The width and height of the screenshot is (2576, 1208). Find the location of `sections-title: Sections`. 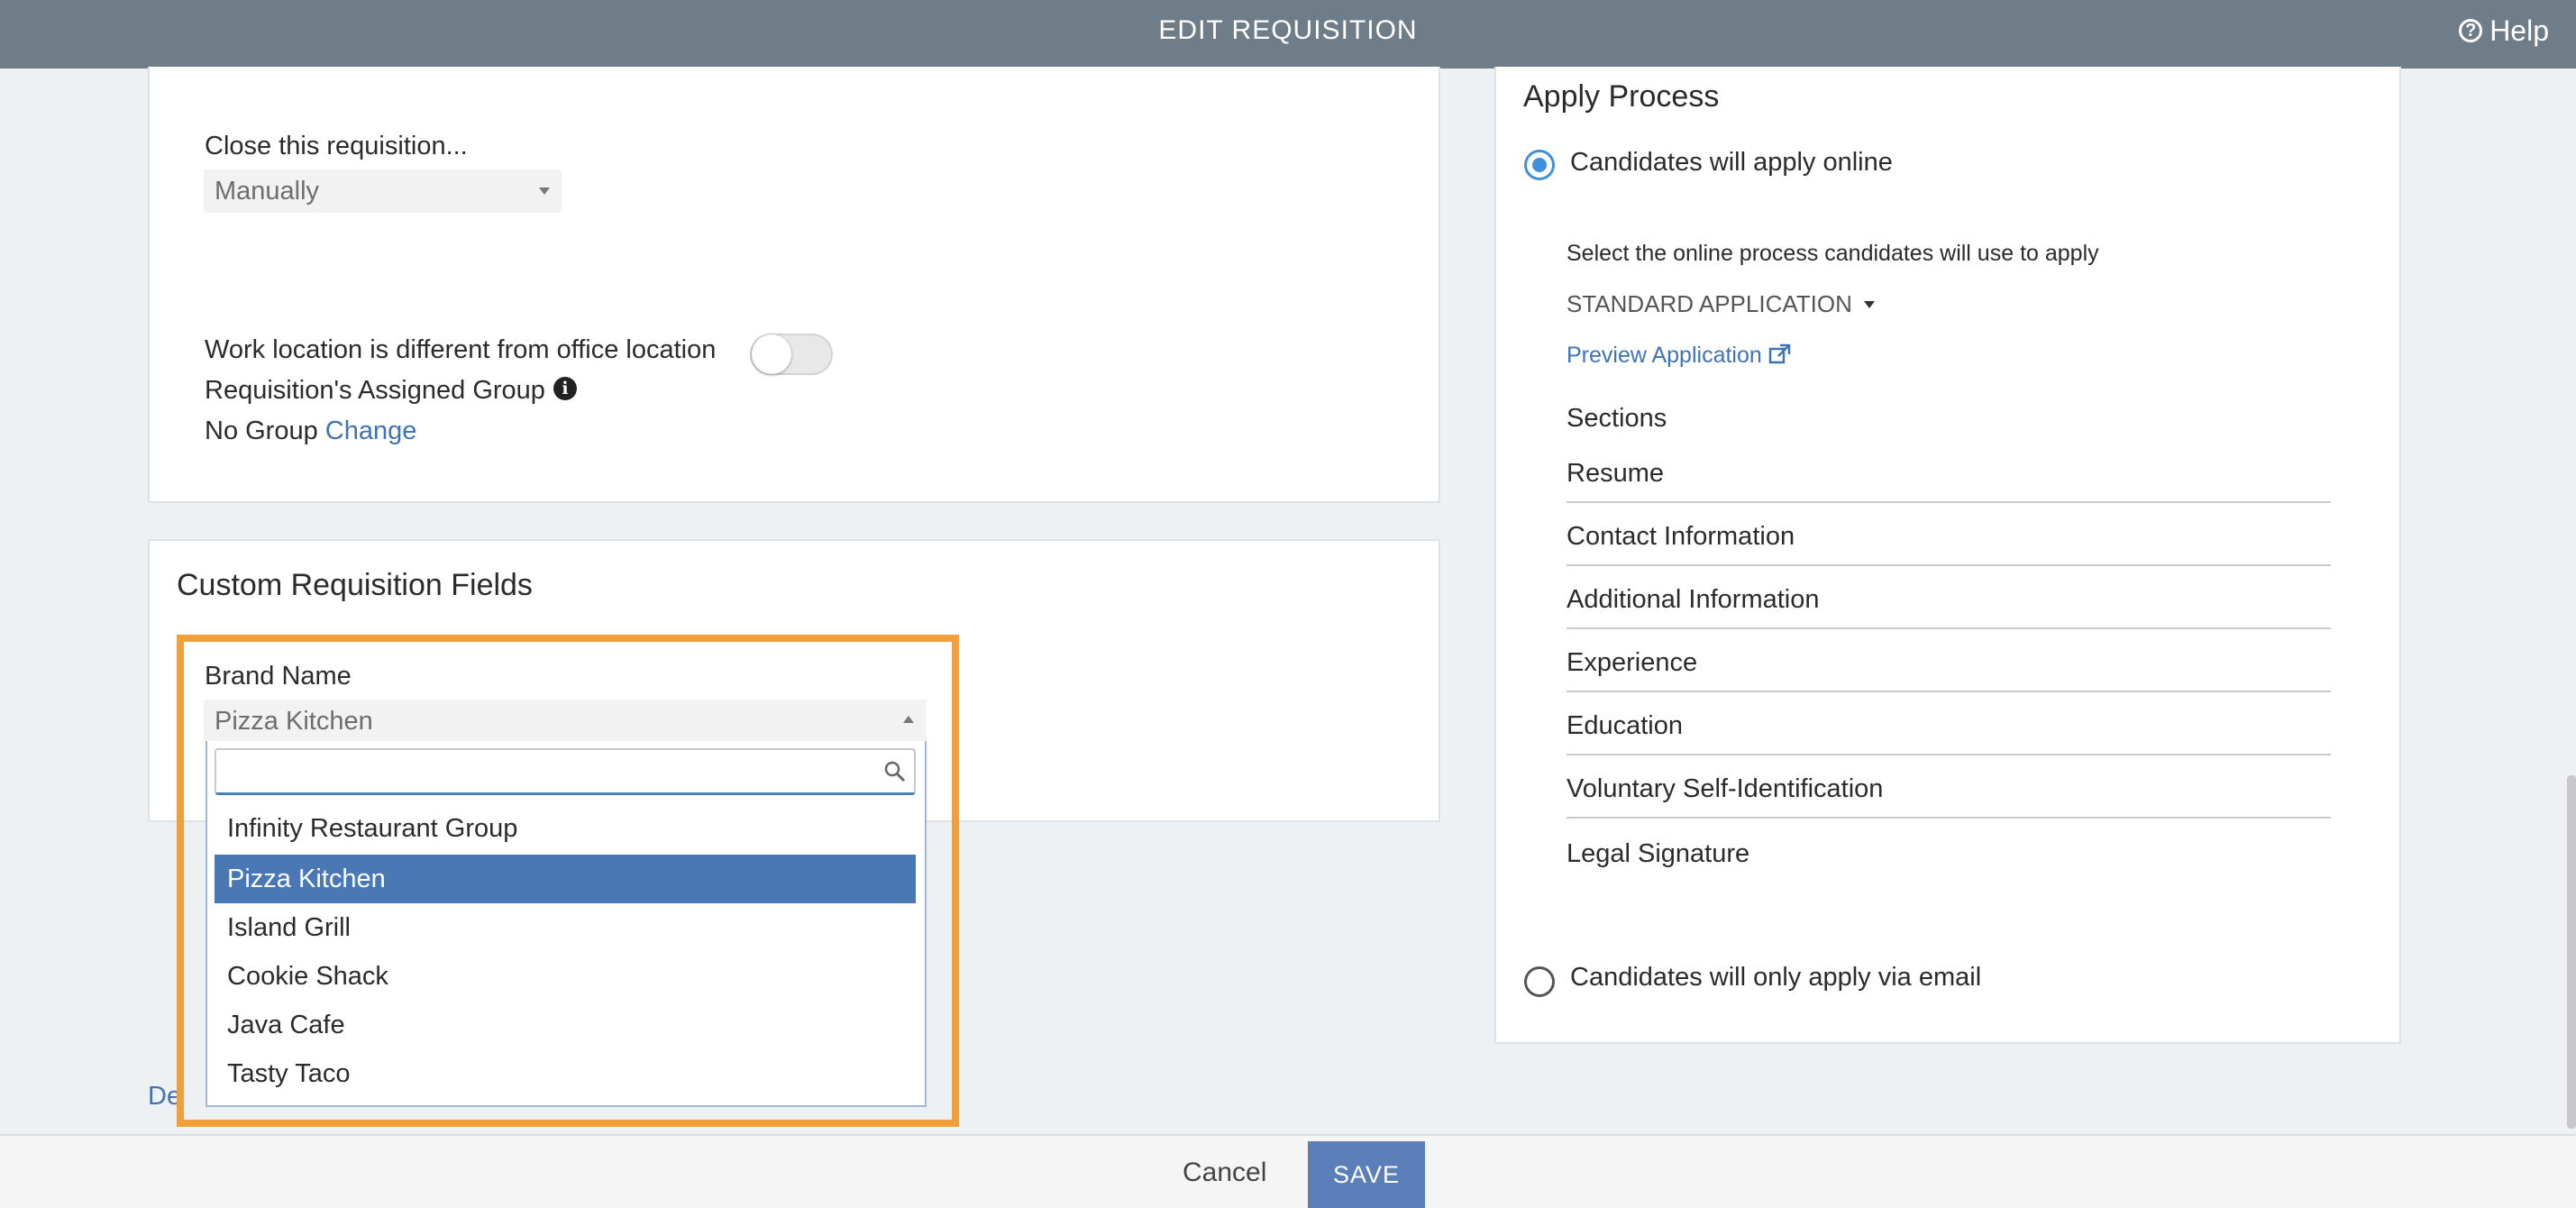

sections-title: Sections is located at coordinates (1617, 418).